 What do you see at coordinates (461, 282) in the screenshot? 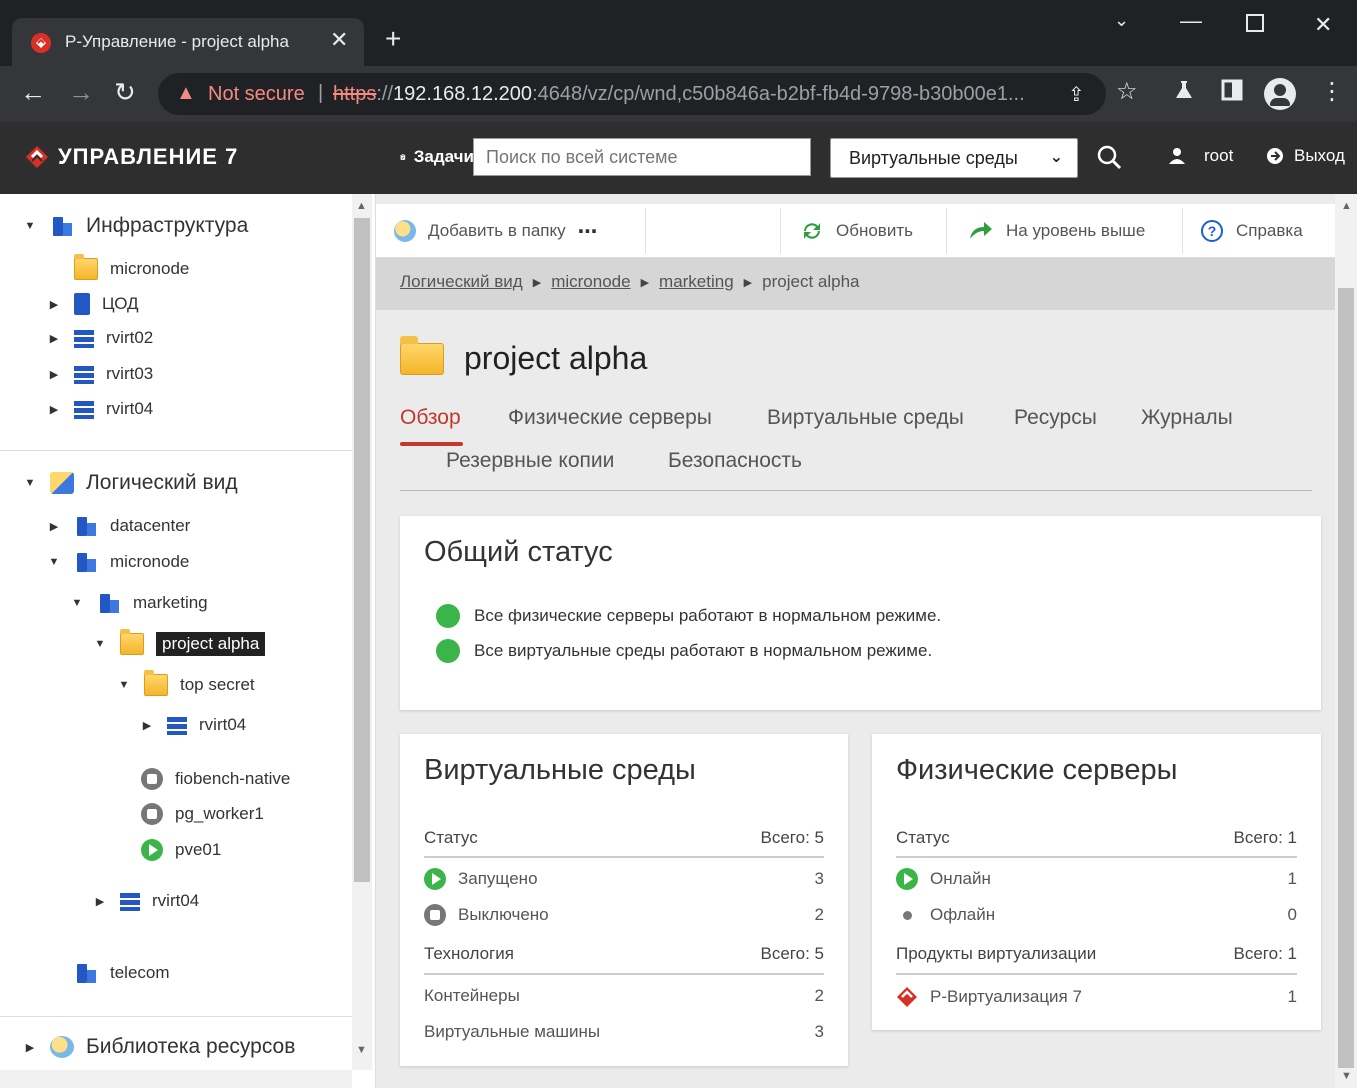
I see `breadcrumb-link: Логический вид` at bounding box center [461, 282].